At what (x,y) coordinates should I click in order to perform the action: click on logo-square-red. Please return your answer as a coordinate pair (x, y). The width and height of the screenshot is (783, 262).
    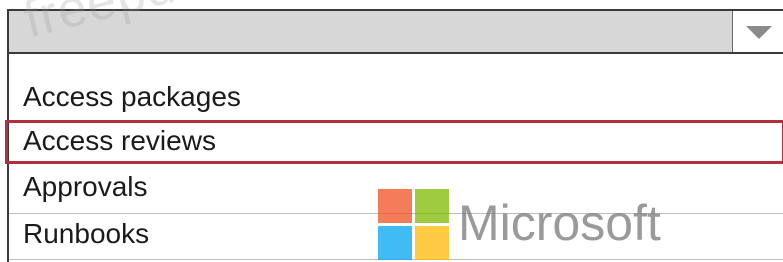
    Looking at the image, I should click on (395, 206).